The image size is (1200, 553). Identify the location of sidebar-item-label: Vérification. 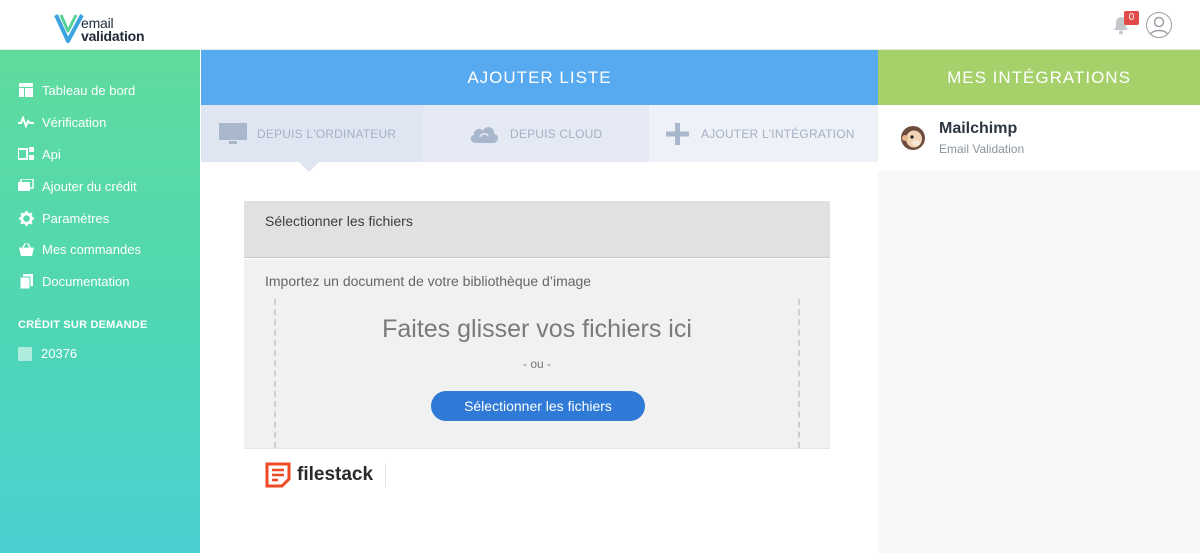
(74, 122).